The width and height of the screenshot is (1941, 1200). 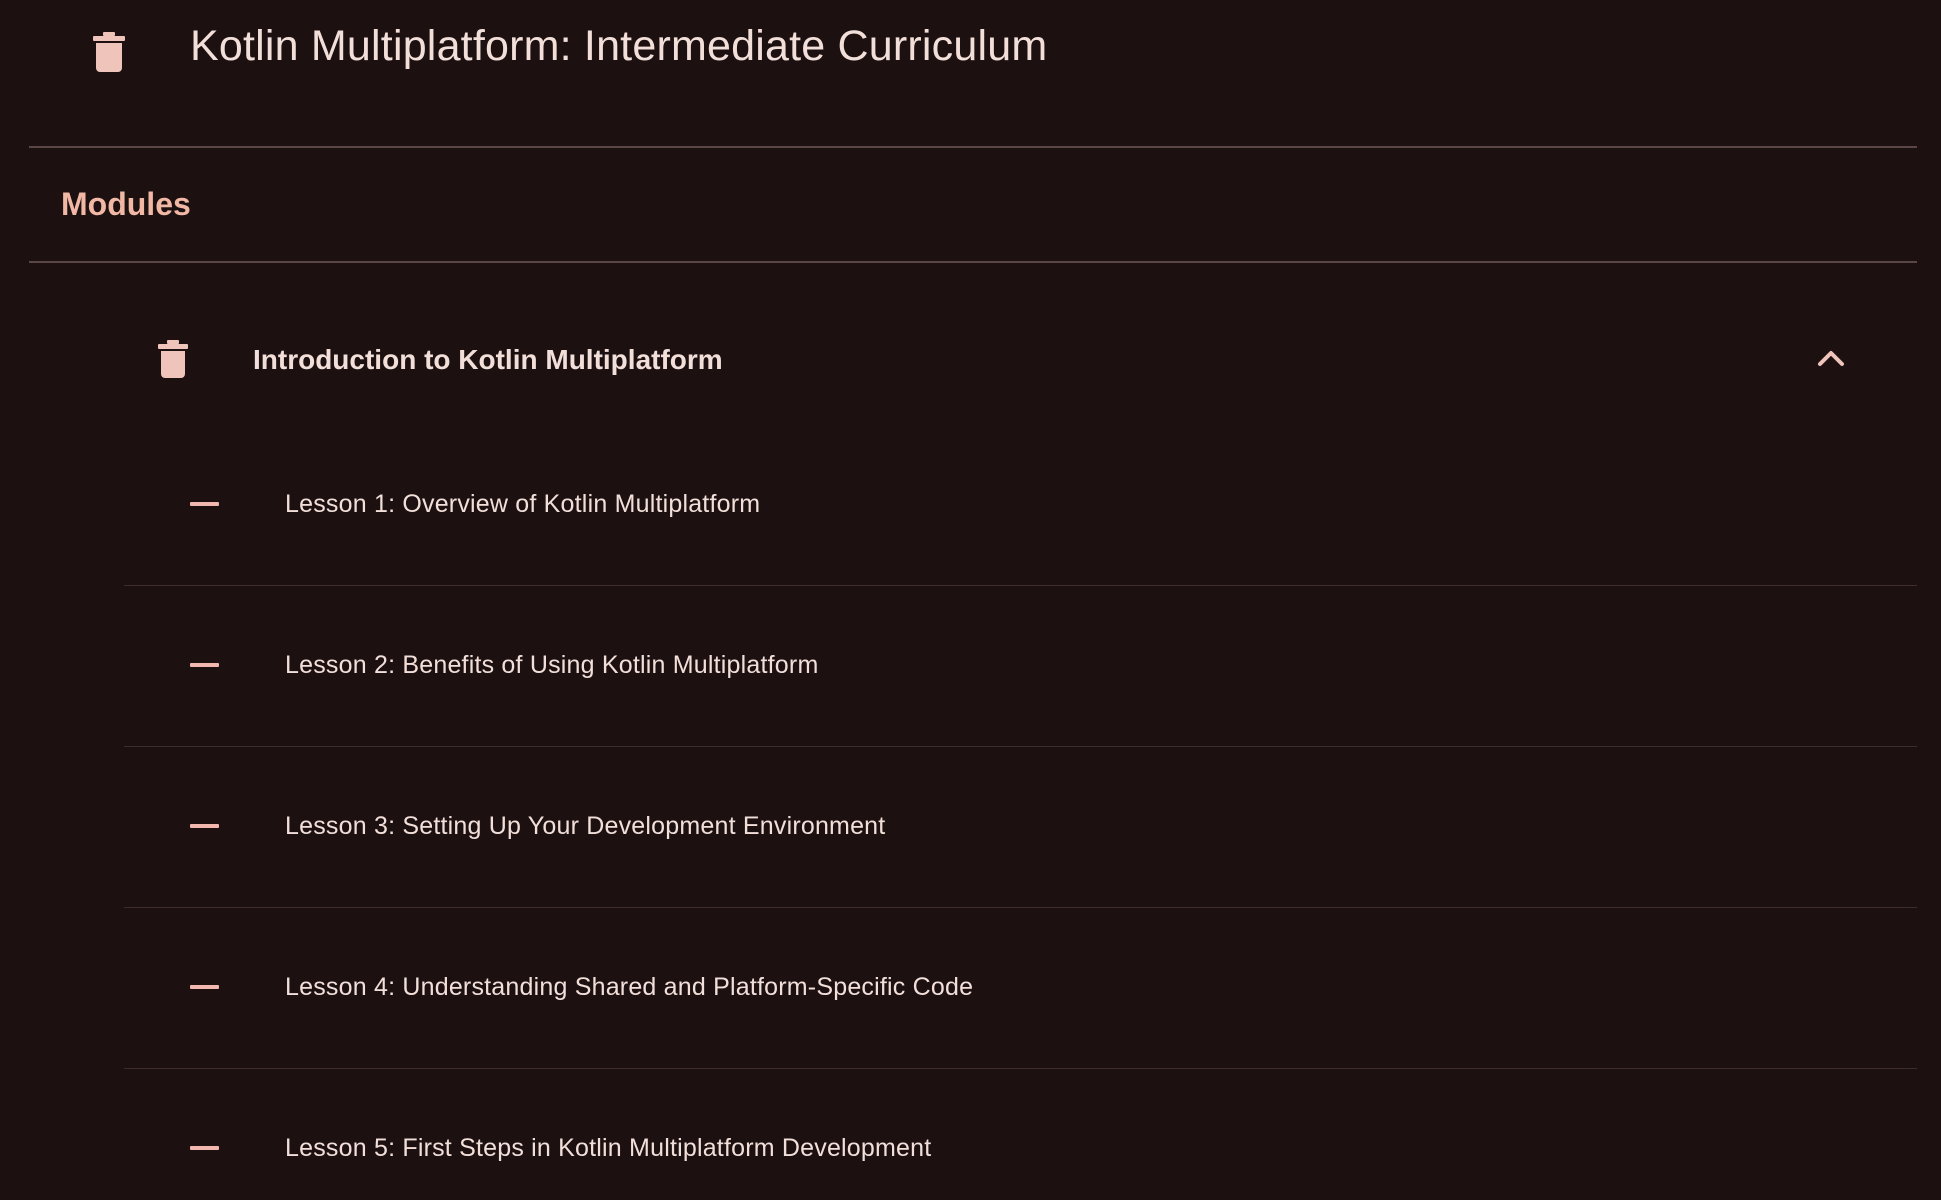 What do you see at coordinates (1831, 358) in the screenshot?
I see `chevron-up-icon` at bounding box center [1831, 358].